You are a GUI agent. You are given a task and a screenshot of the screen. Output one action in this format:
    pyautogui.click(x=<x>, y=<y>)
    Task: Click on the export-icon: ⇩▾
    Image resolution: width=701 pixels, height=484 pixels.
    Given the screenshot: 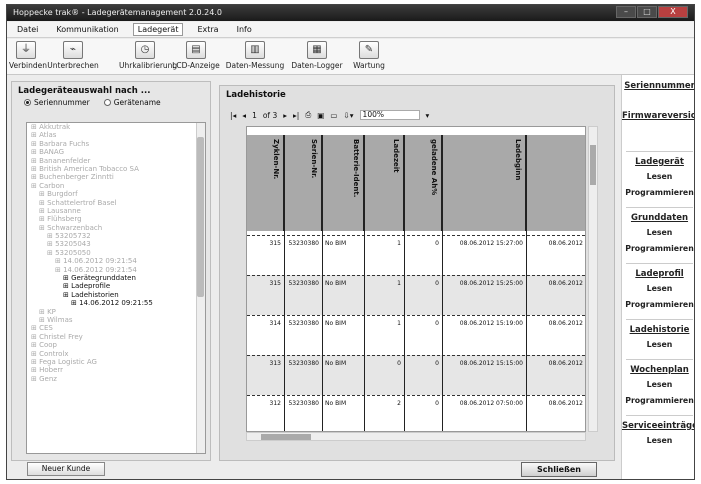 What is the action you would take?
    pyautogui.click(x=348, y=115)
    